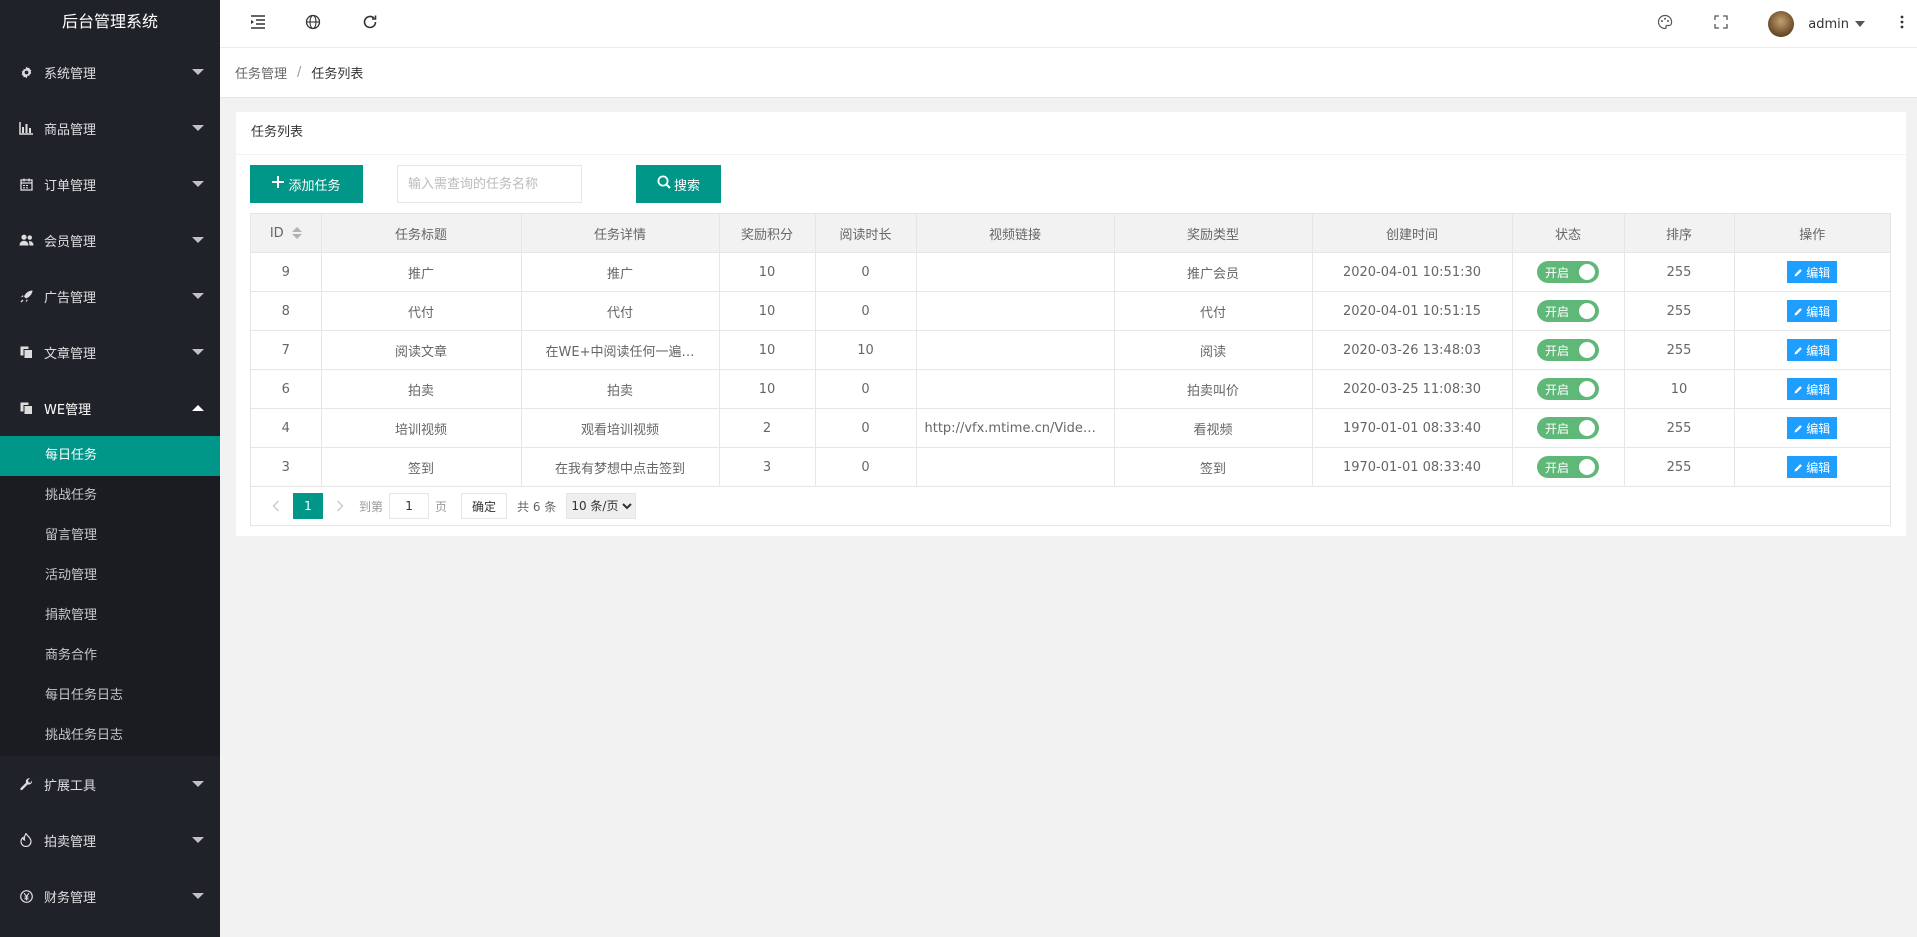 The height and width of the screenshot is (937, 1917). Describe the element at coordinates (110, 296) in the screenshot. I see `sidebar-item-4: 广告管理` at that location.